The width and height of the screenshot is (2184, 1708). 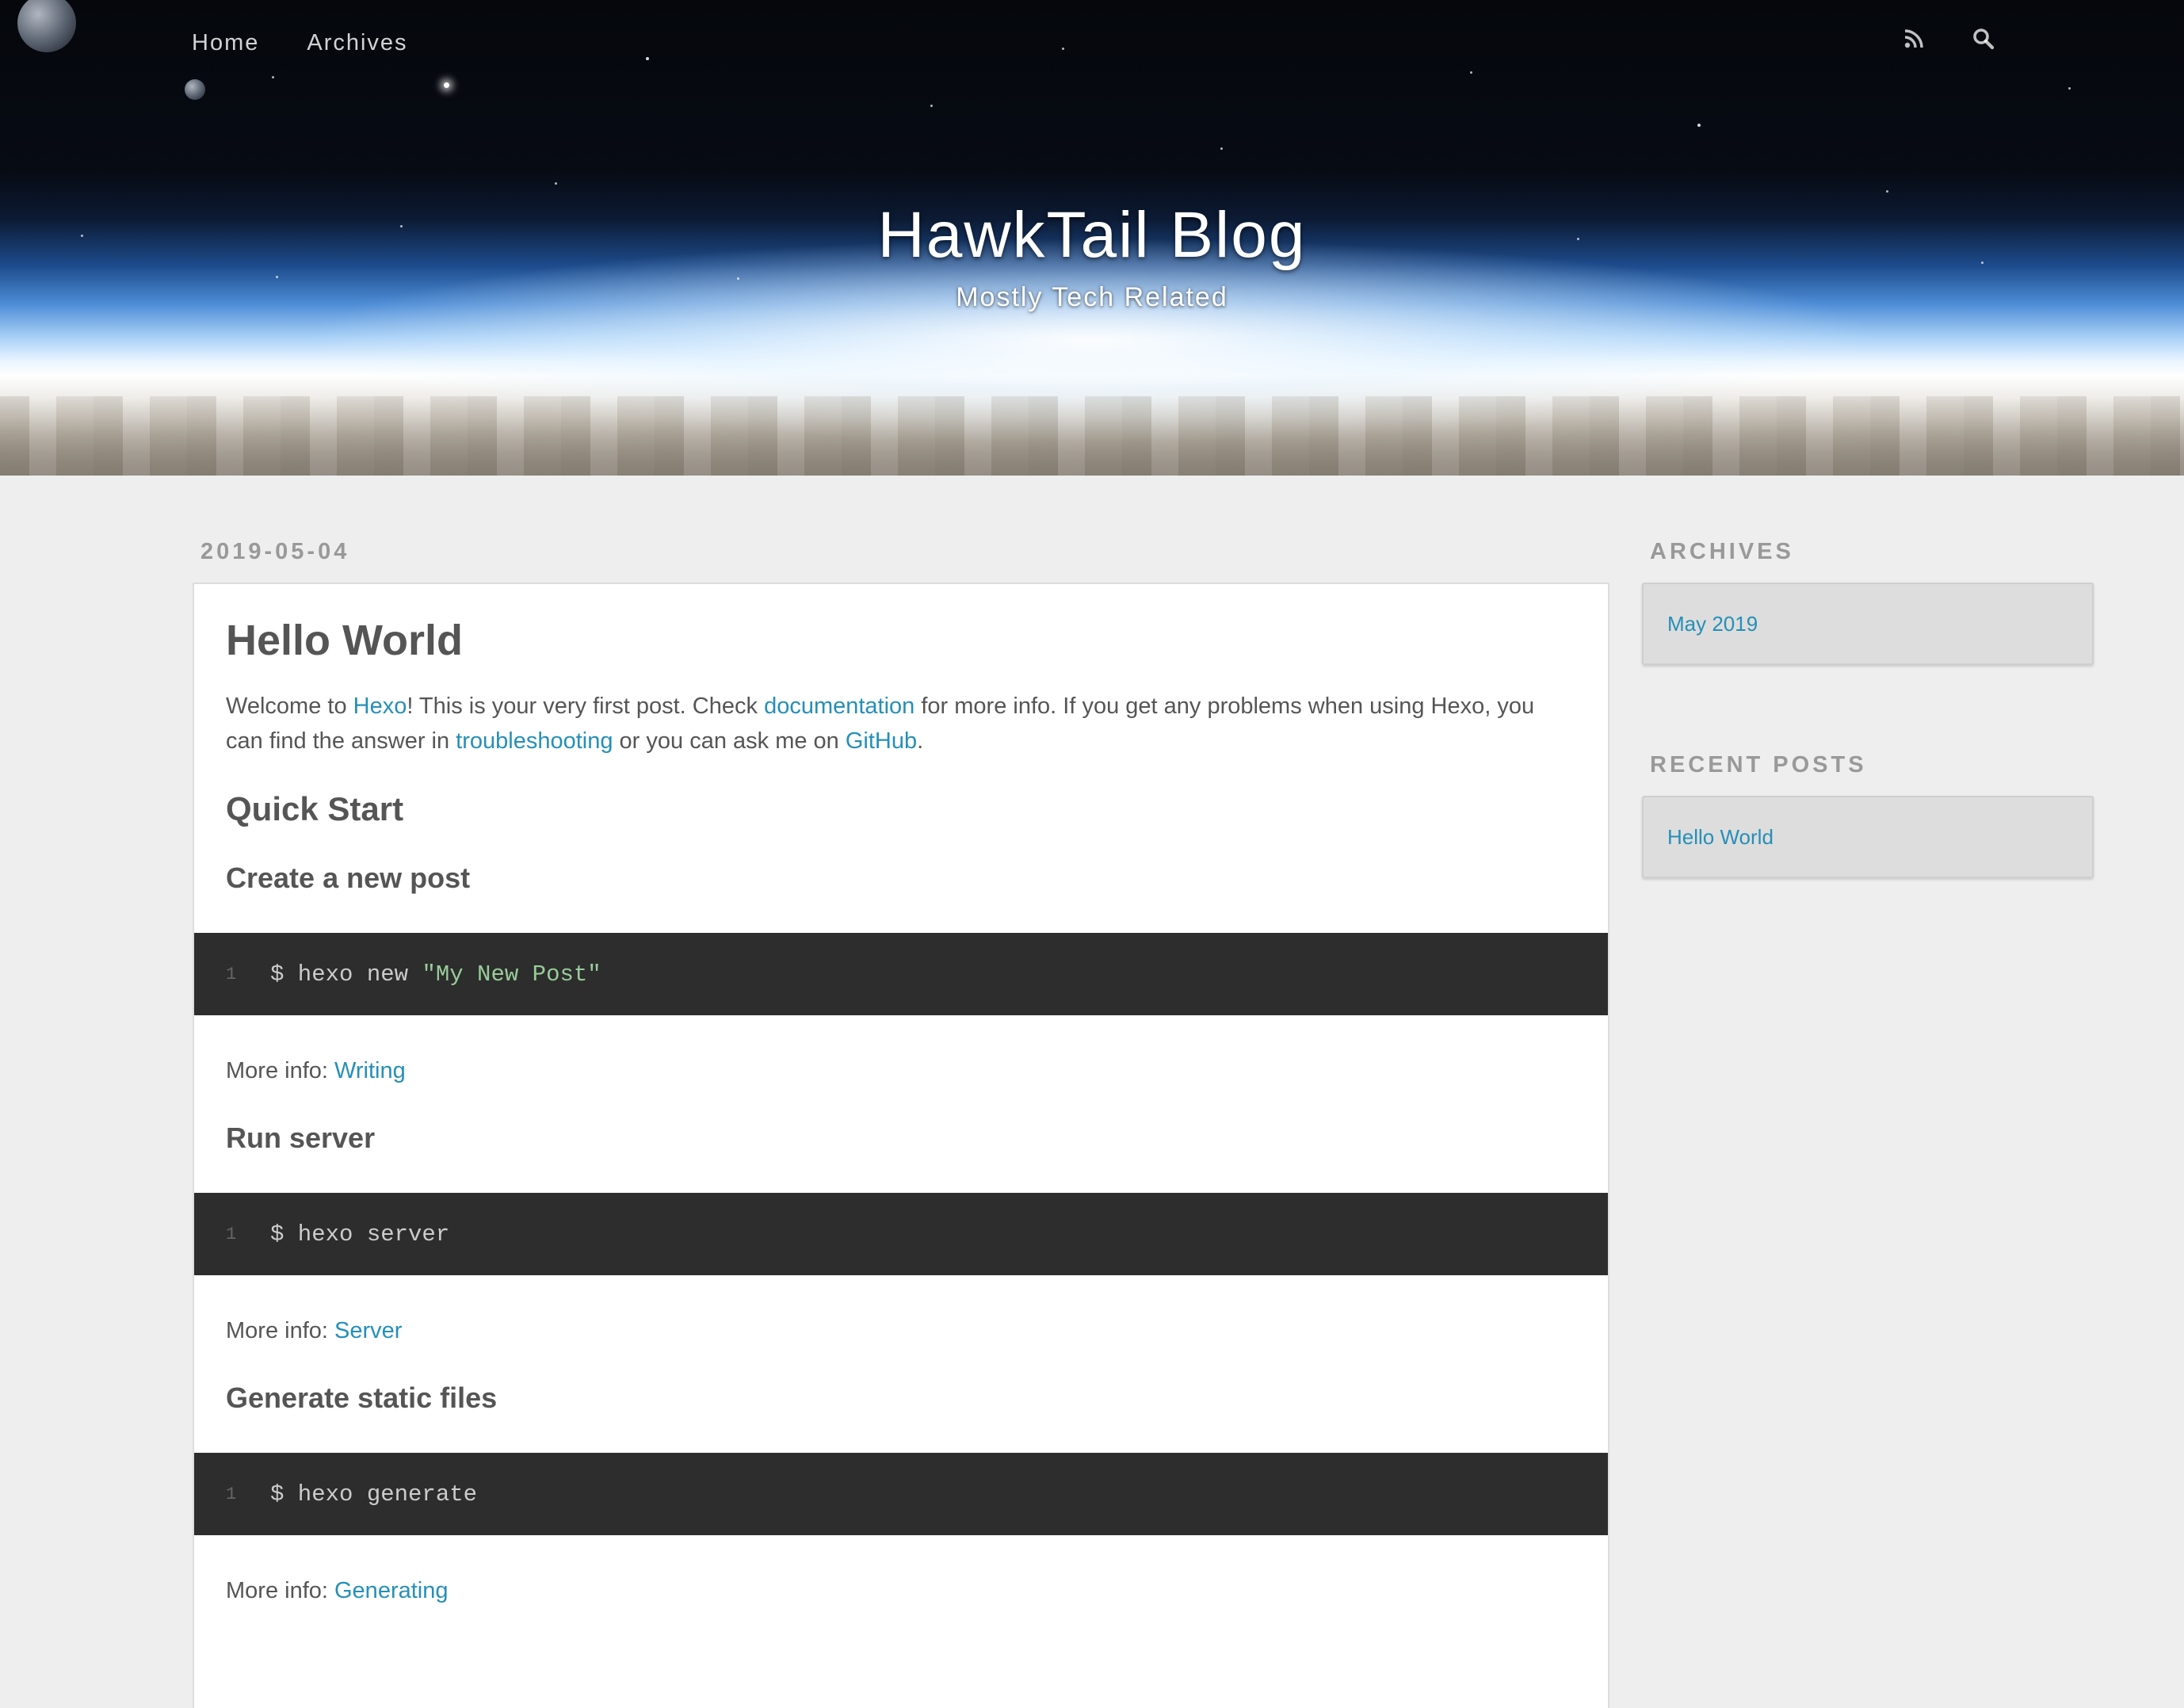 I want to click on article-title: Hello World, so click(x=901, y=640).